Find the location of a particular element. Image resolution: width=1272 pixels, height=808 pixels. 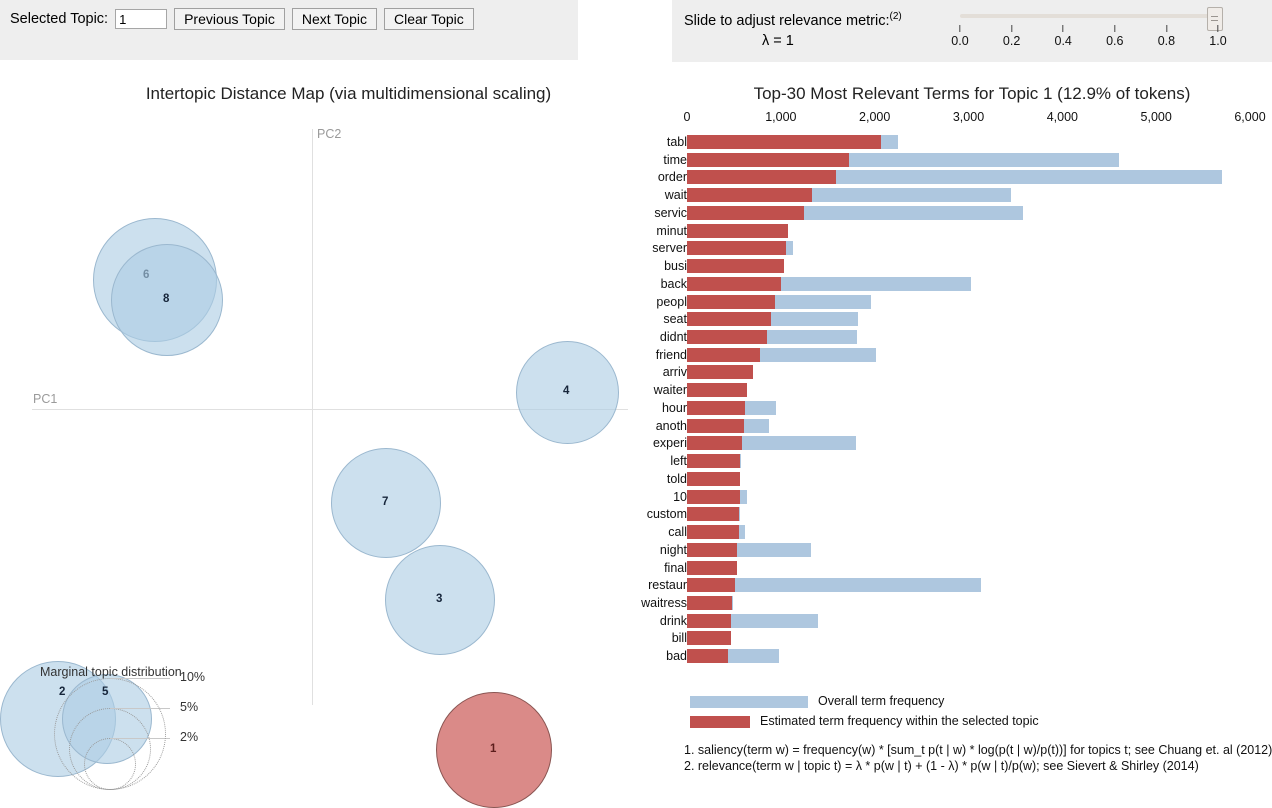

topic-frequency-bar-waitress is located at coordinates (710, 602).